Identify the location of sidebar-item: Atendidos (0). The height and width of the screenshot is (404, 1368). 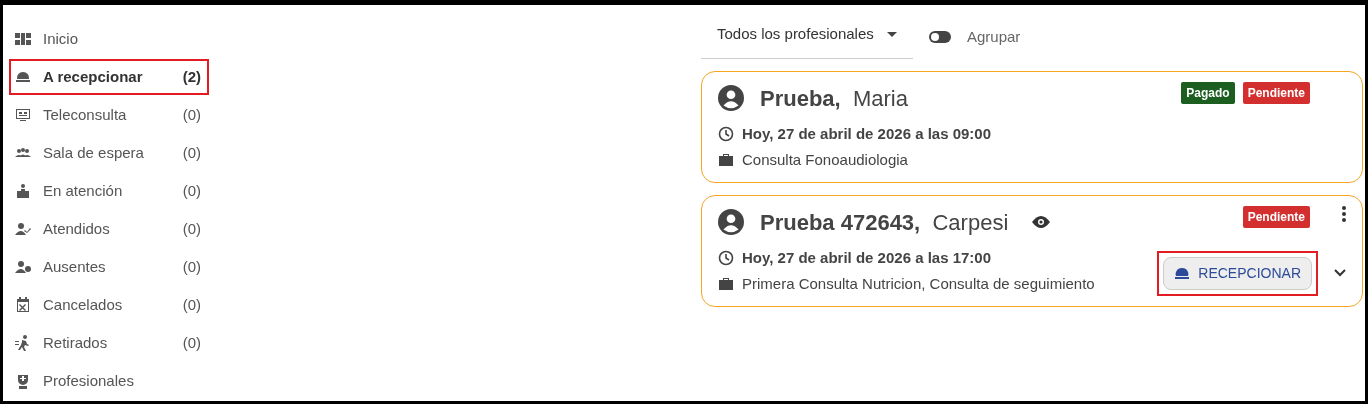
(109, 229).